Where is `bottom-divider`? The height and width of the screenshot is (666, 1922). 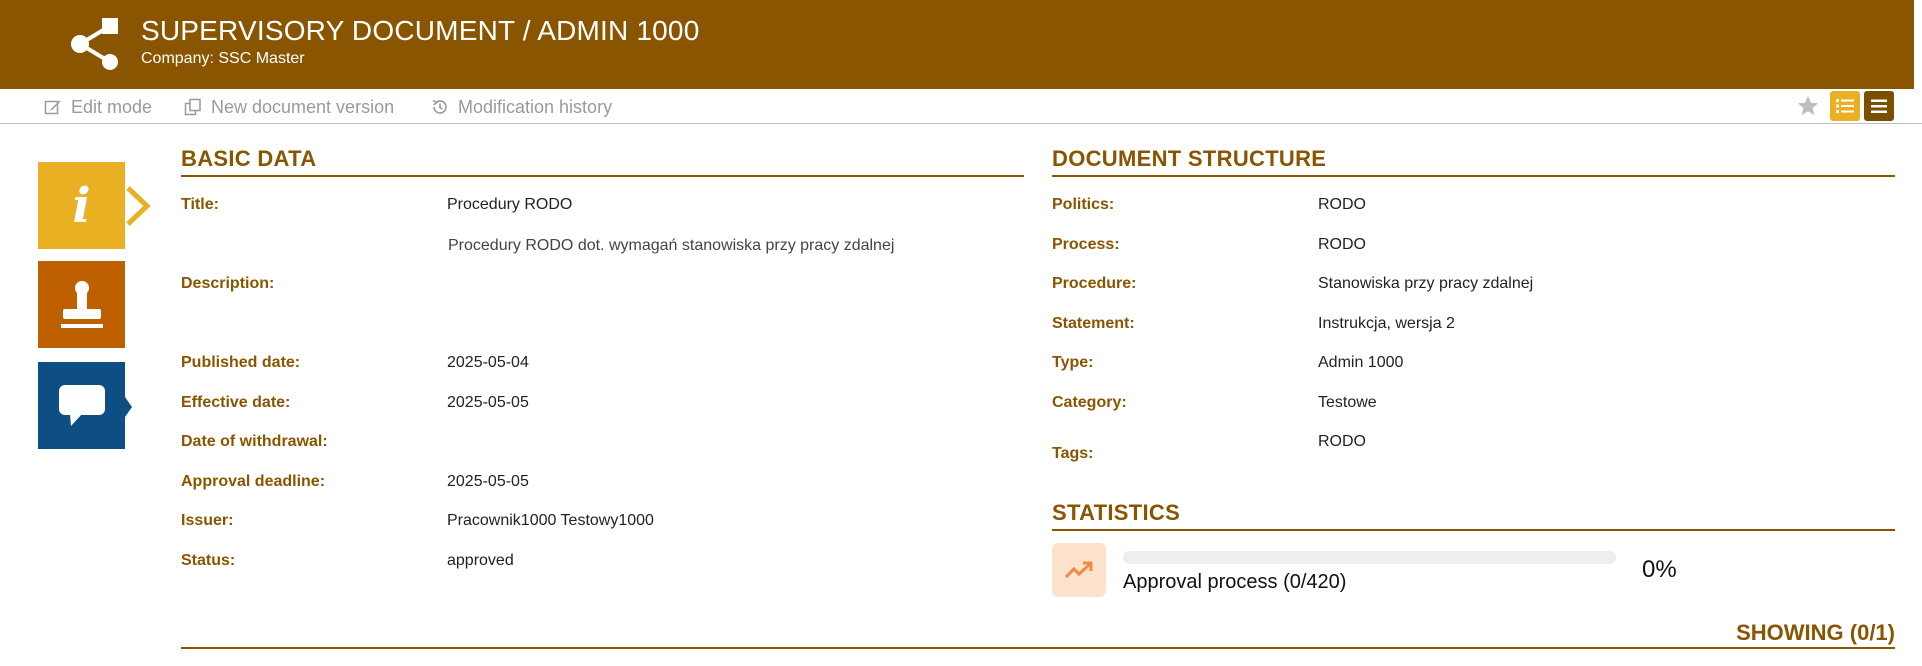
bottom-divider is located at coordinates (1038, 648).